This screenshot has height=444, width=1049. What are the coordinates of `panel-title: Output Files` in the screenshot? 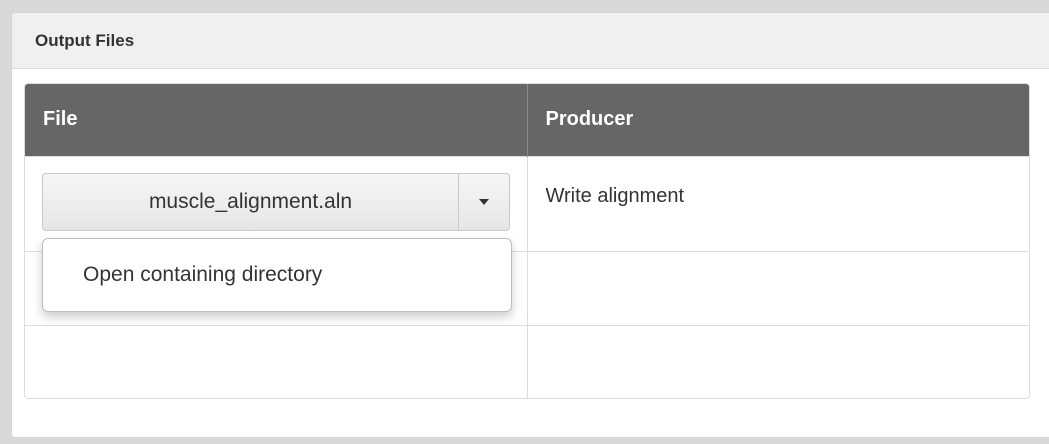 It's located at (530, 41).